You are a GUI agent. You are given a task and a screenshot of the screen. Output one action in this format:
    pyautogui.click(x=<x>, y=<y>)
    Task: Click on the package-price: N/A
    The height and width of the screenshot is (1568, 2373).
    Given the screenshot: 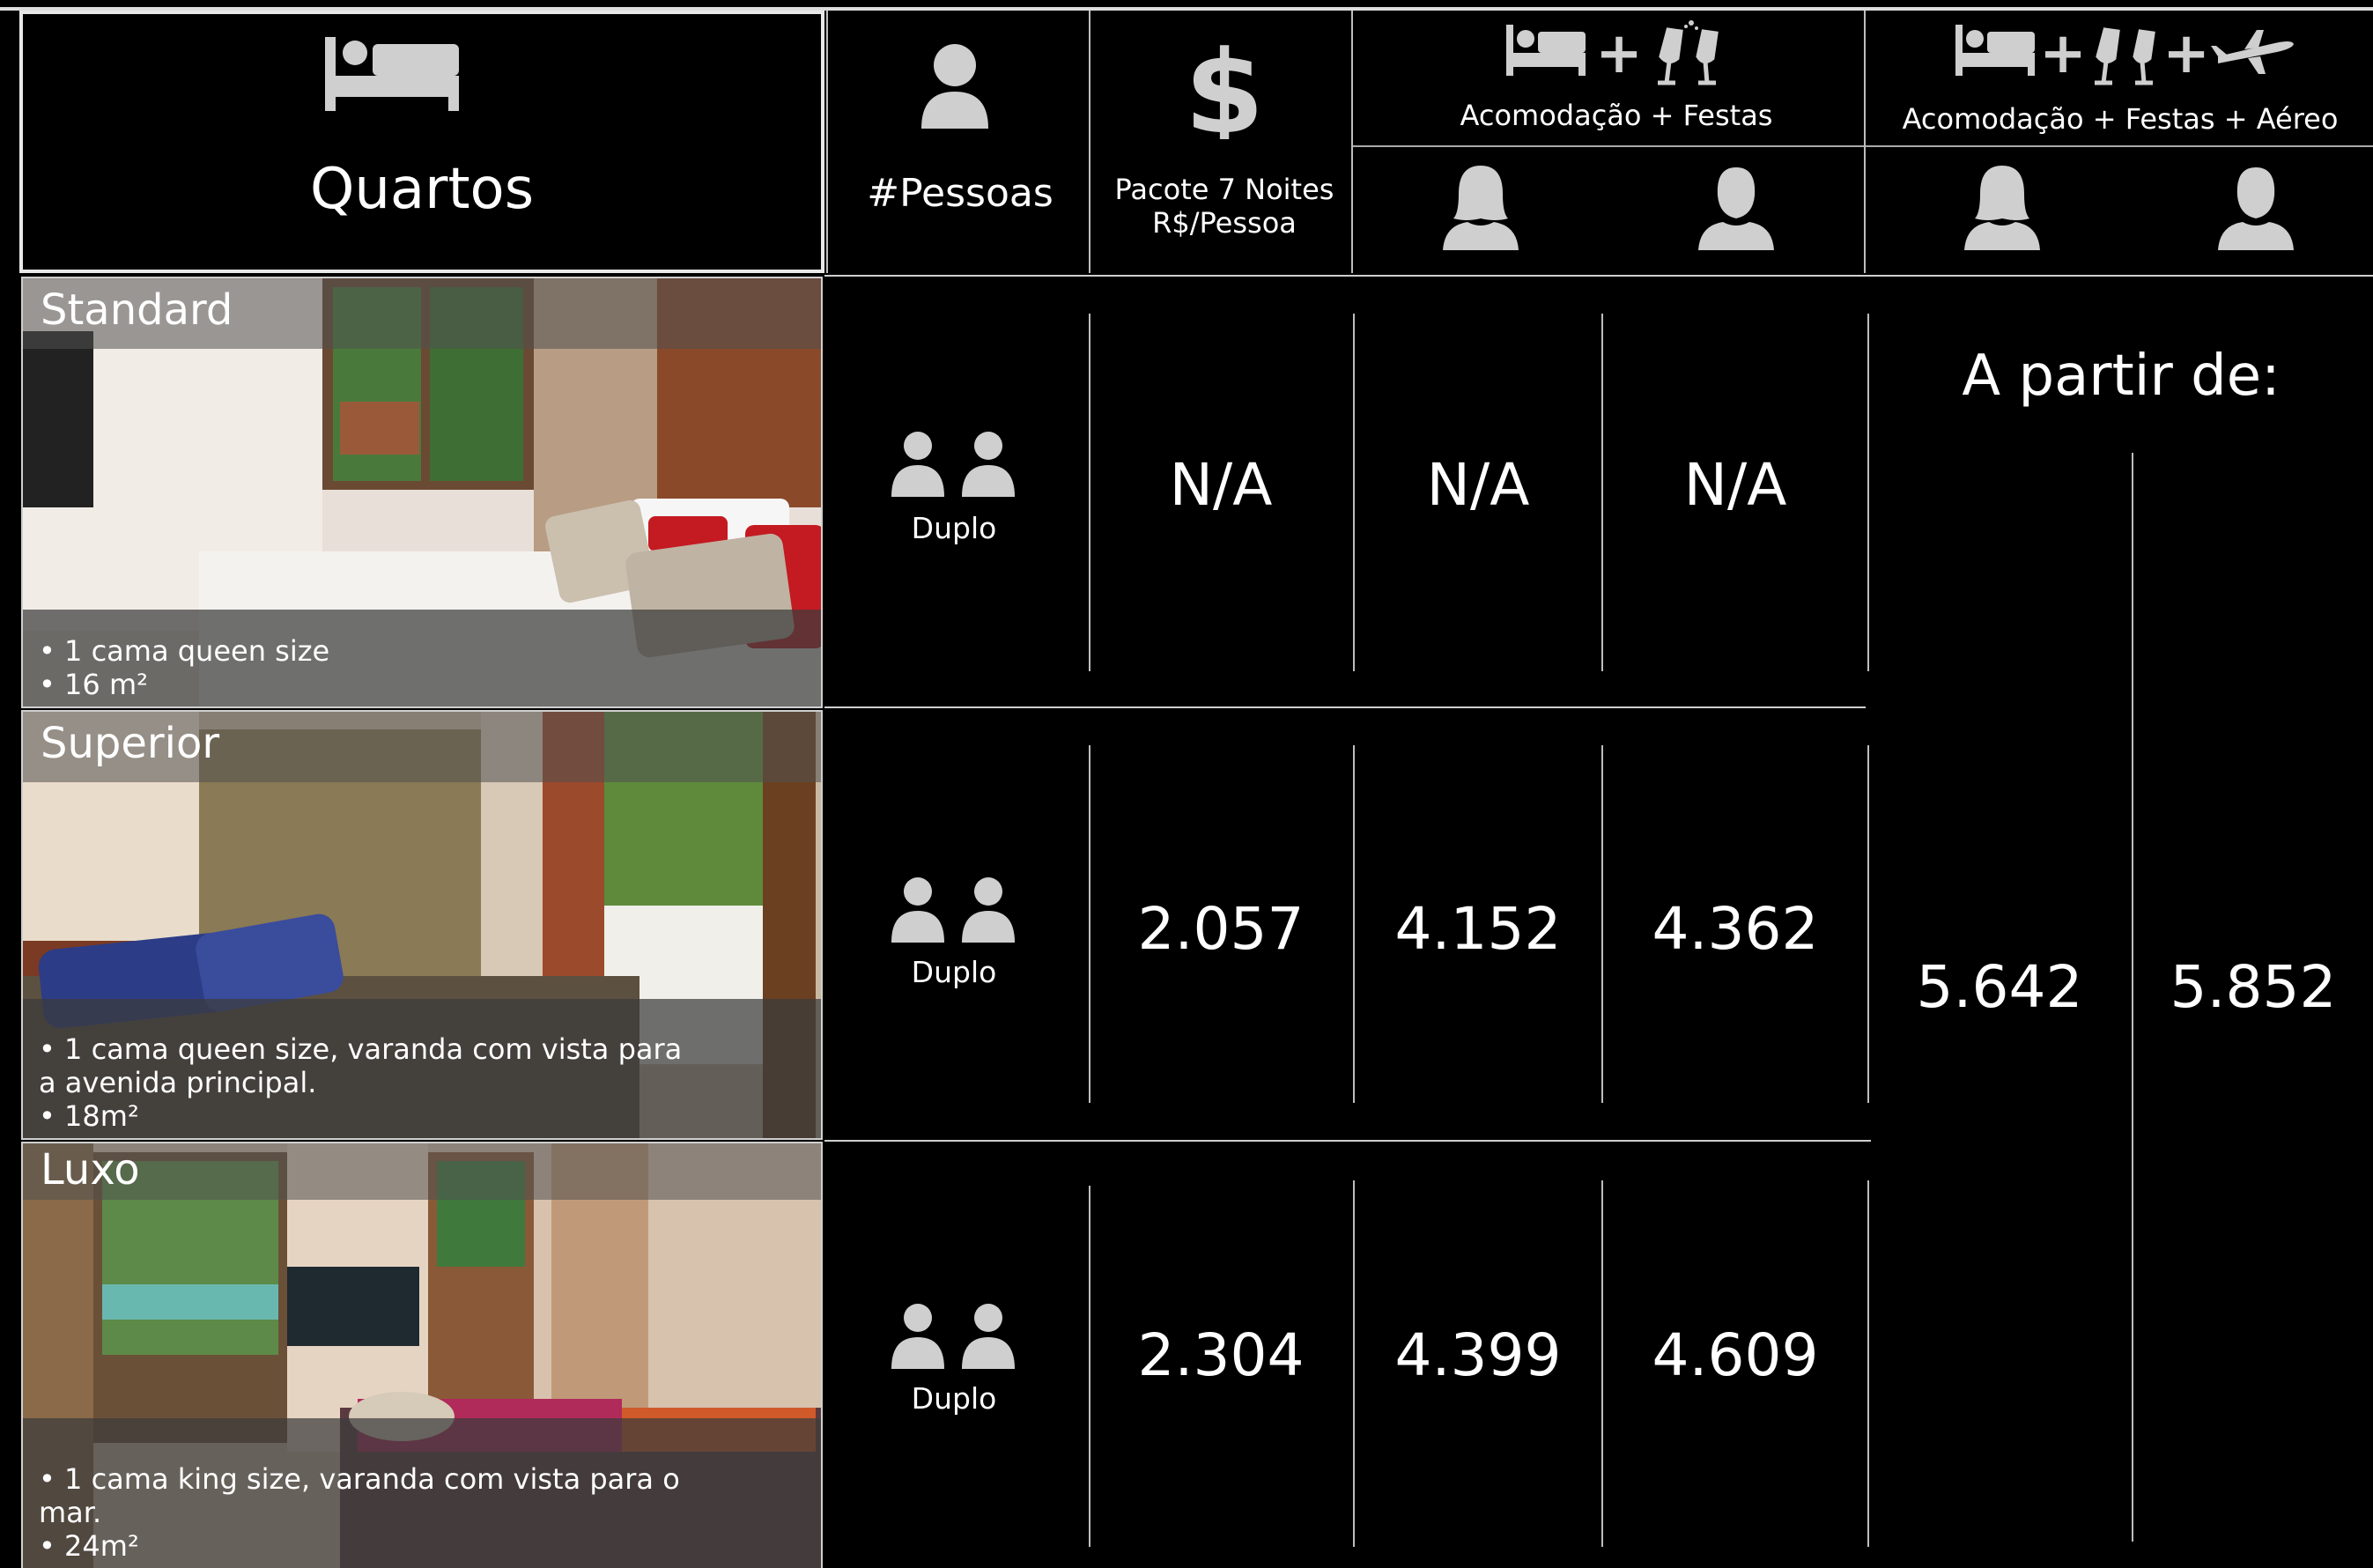 What is the action you would take?
    pyautogui.click(x=1221, y=485)
    